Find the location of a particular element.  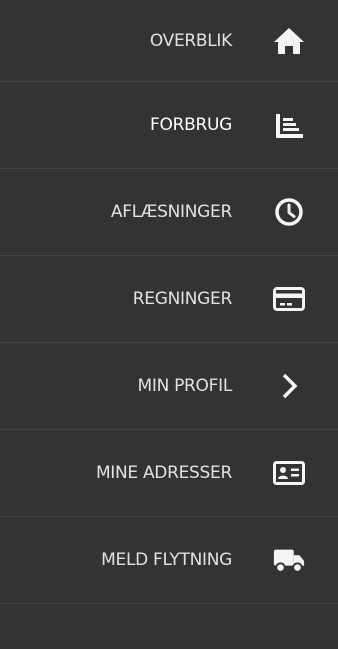

truck-icon is located at coordinates (289, 560).